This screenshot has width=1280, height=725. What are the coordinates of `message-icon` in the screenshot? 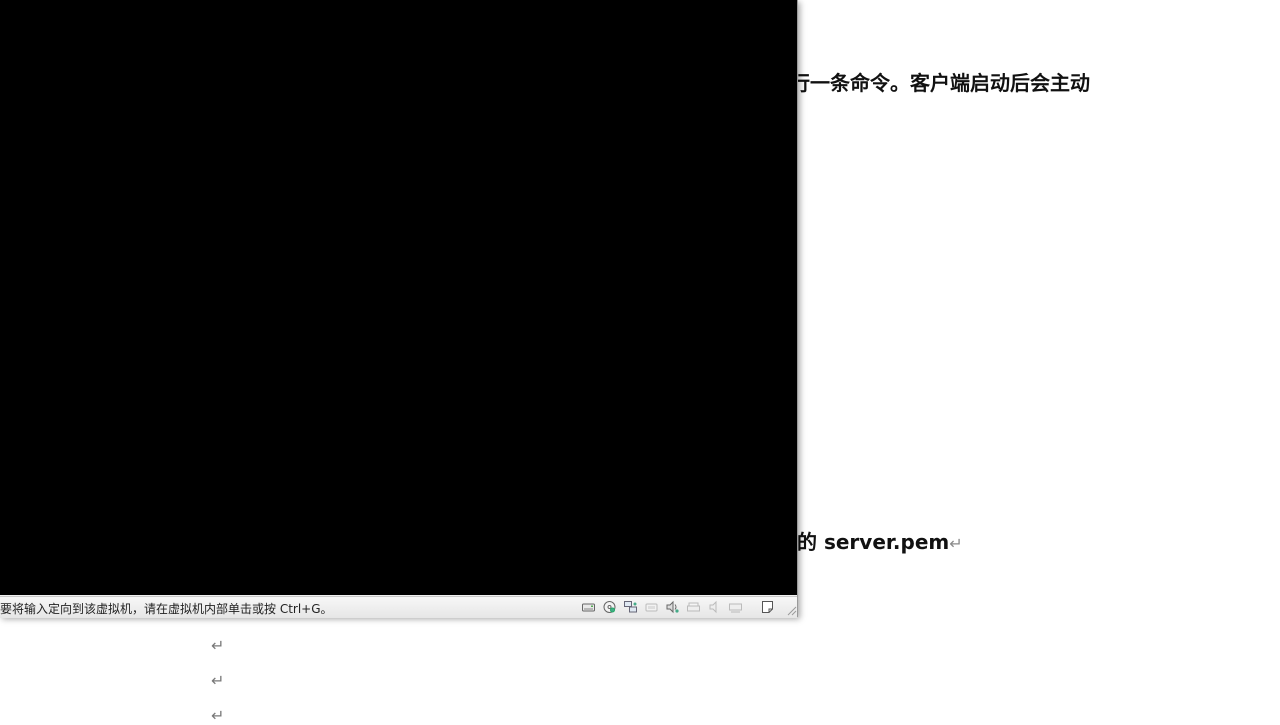 It's located at (767, 607).